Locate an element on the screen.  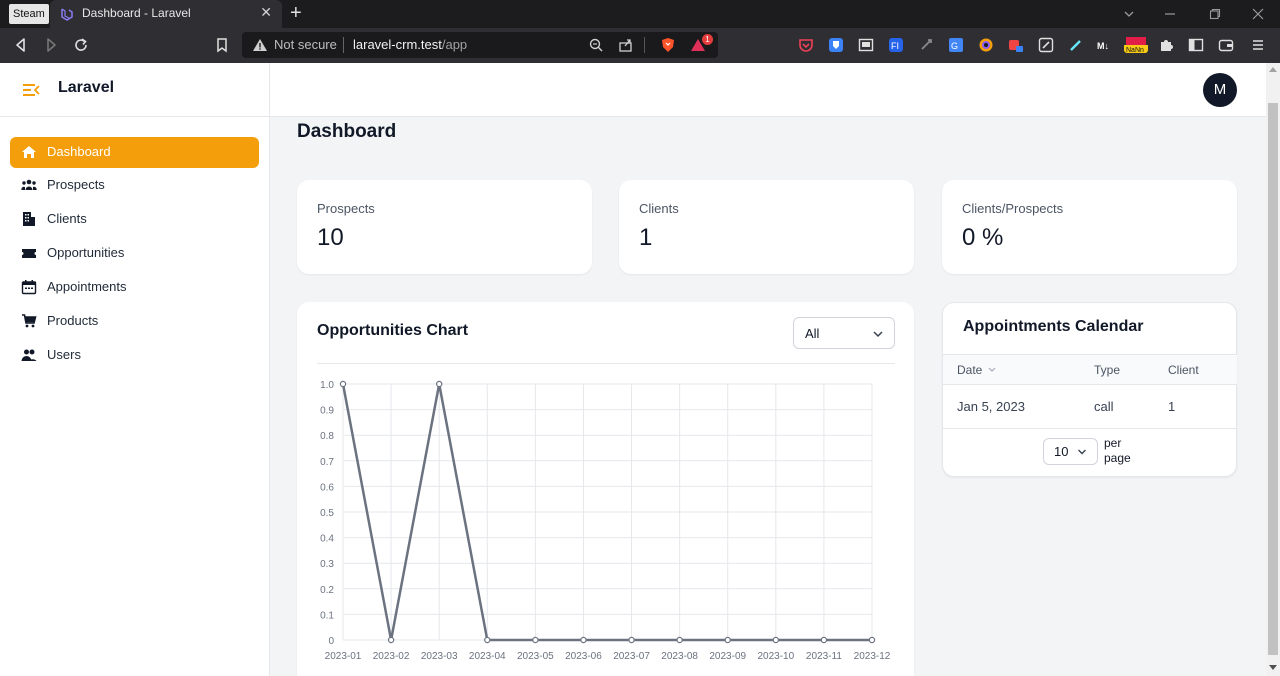
calendar-divider is located at coordinates (1090, 428).